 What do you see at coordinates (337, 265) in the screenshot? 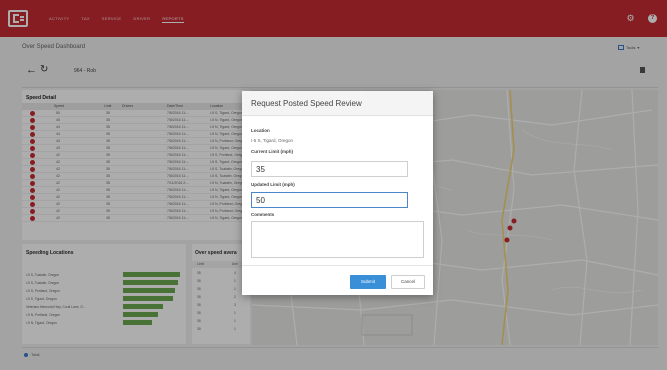
I see `dialog-divider` at bounding box center [337, 265].